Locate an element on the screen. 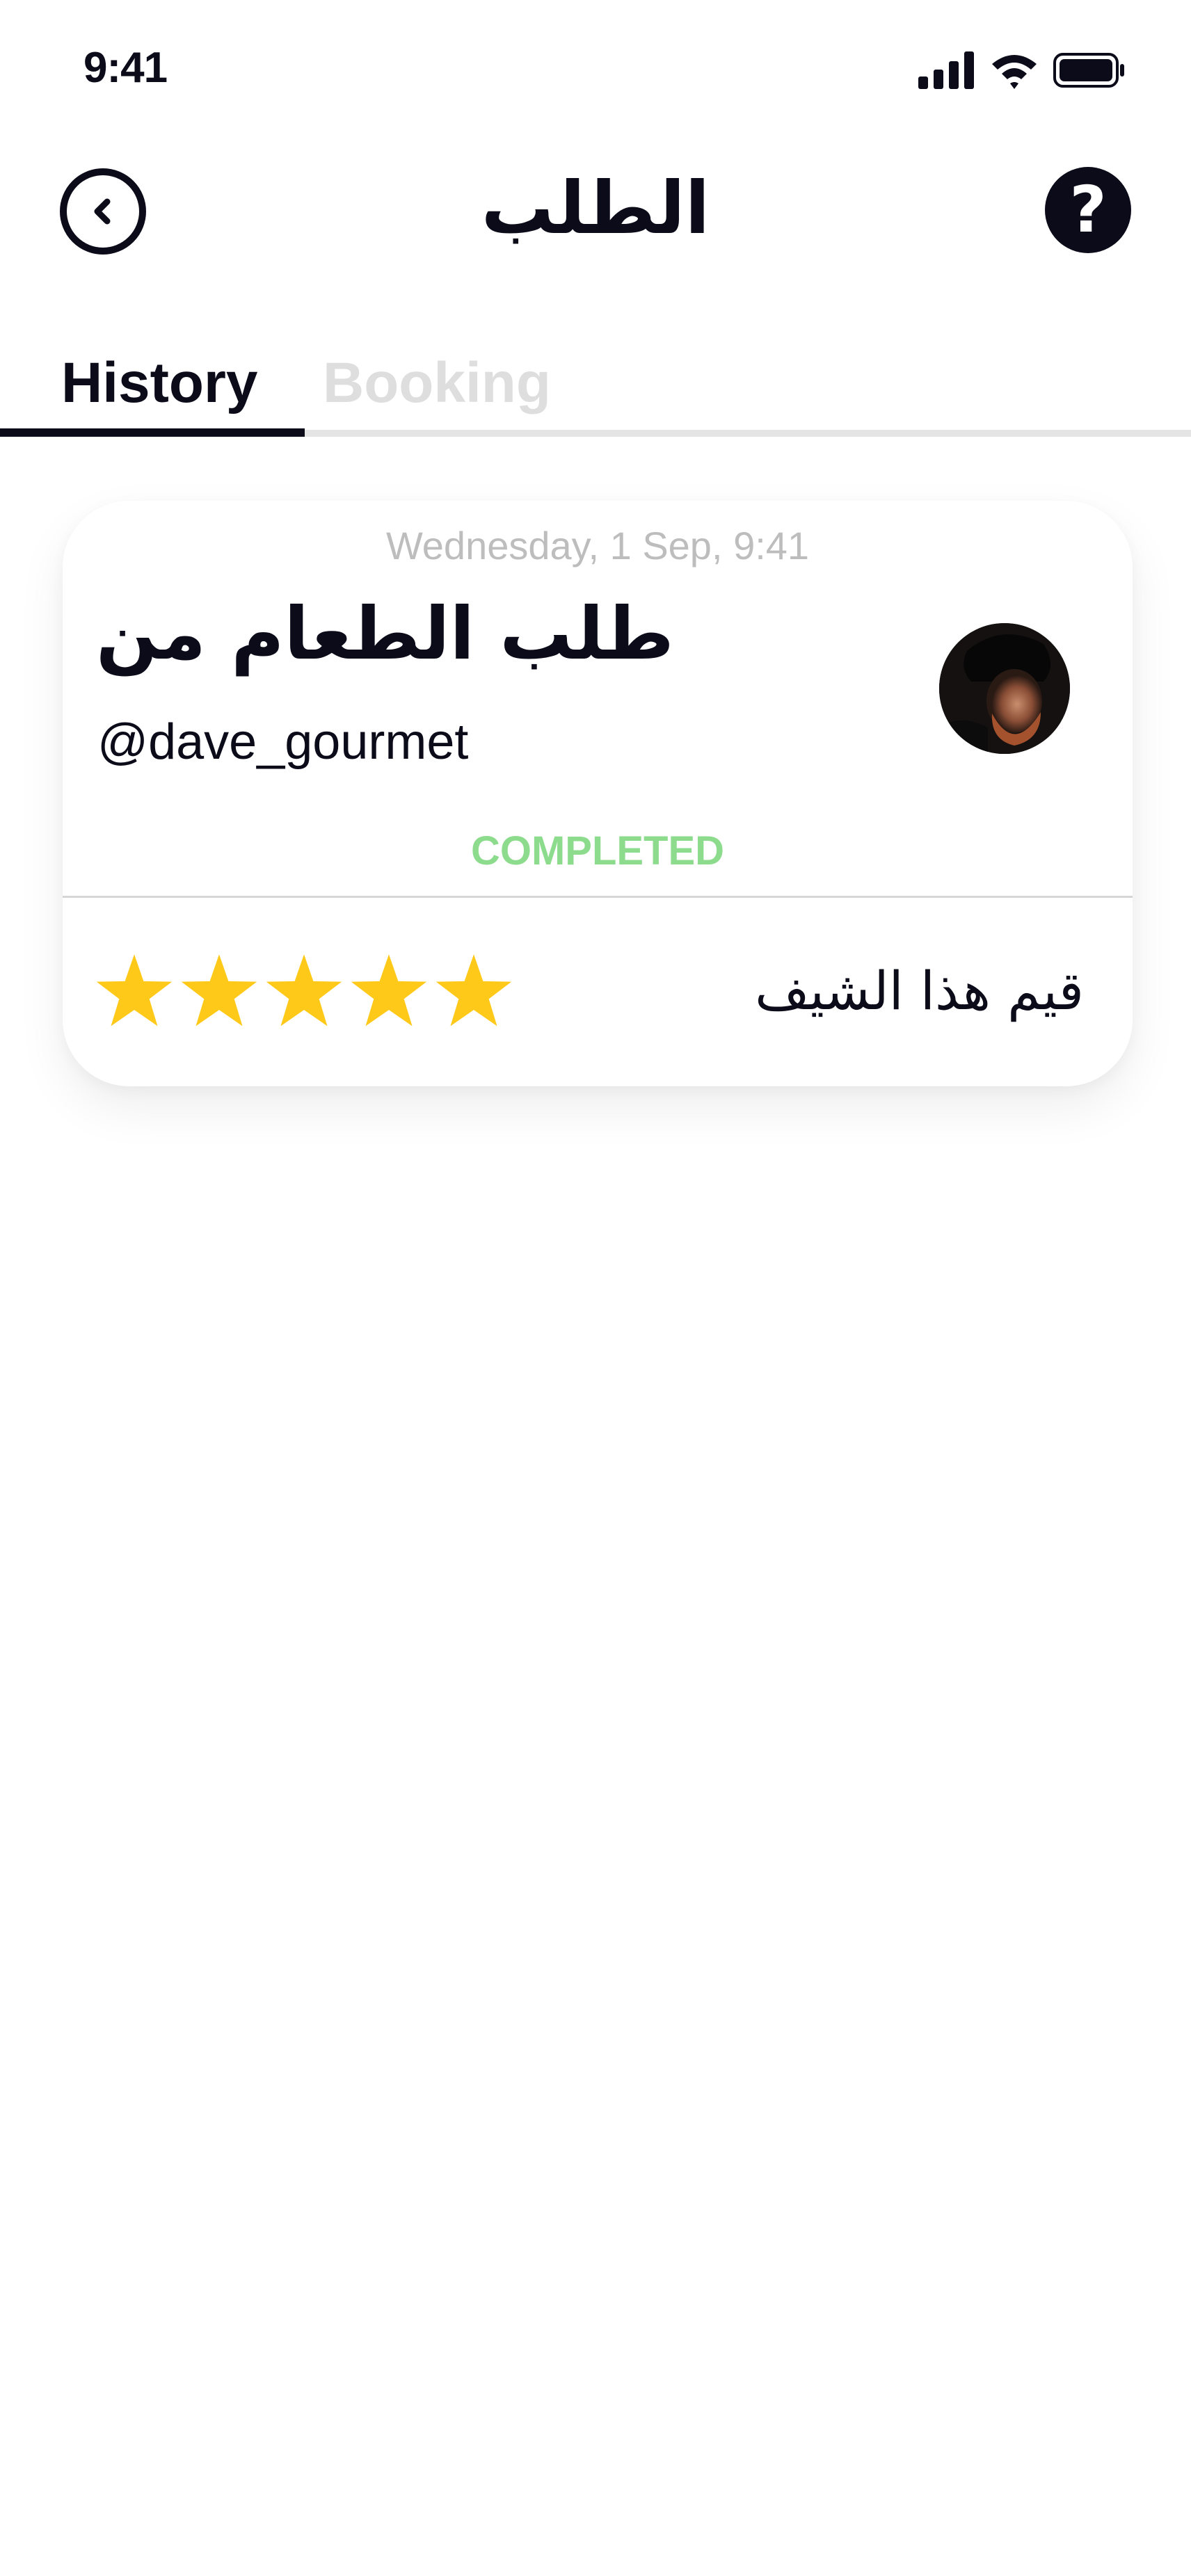 The height and width of the screenshot is (2576, 1191). signal-icon is located at coordinates (946, 70).